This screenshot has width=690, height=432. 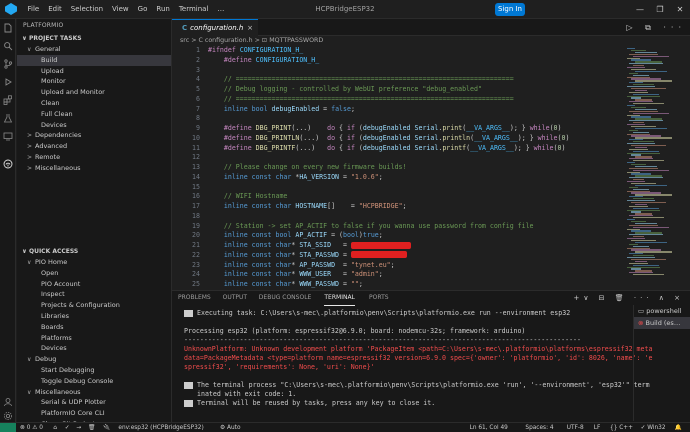 I want to click on sidebar-item-toggle-debug-console: Toggle Debug Console, so click(x=94, y=381).